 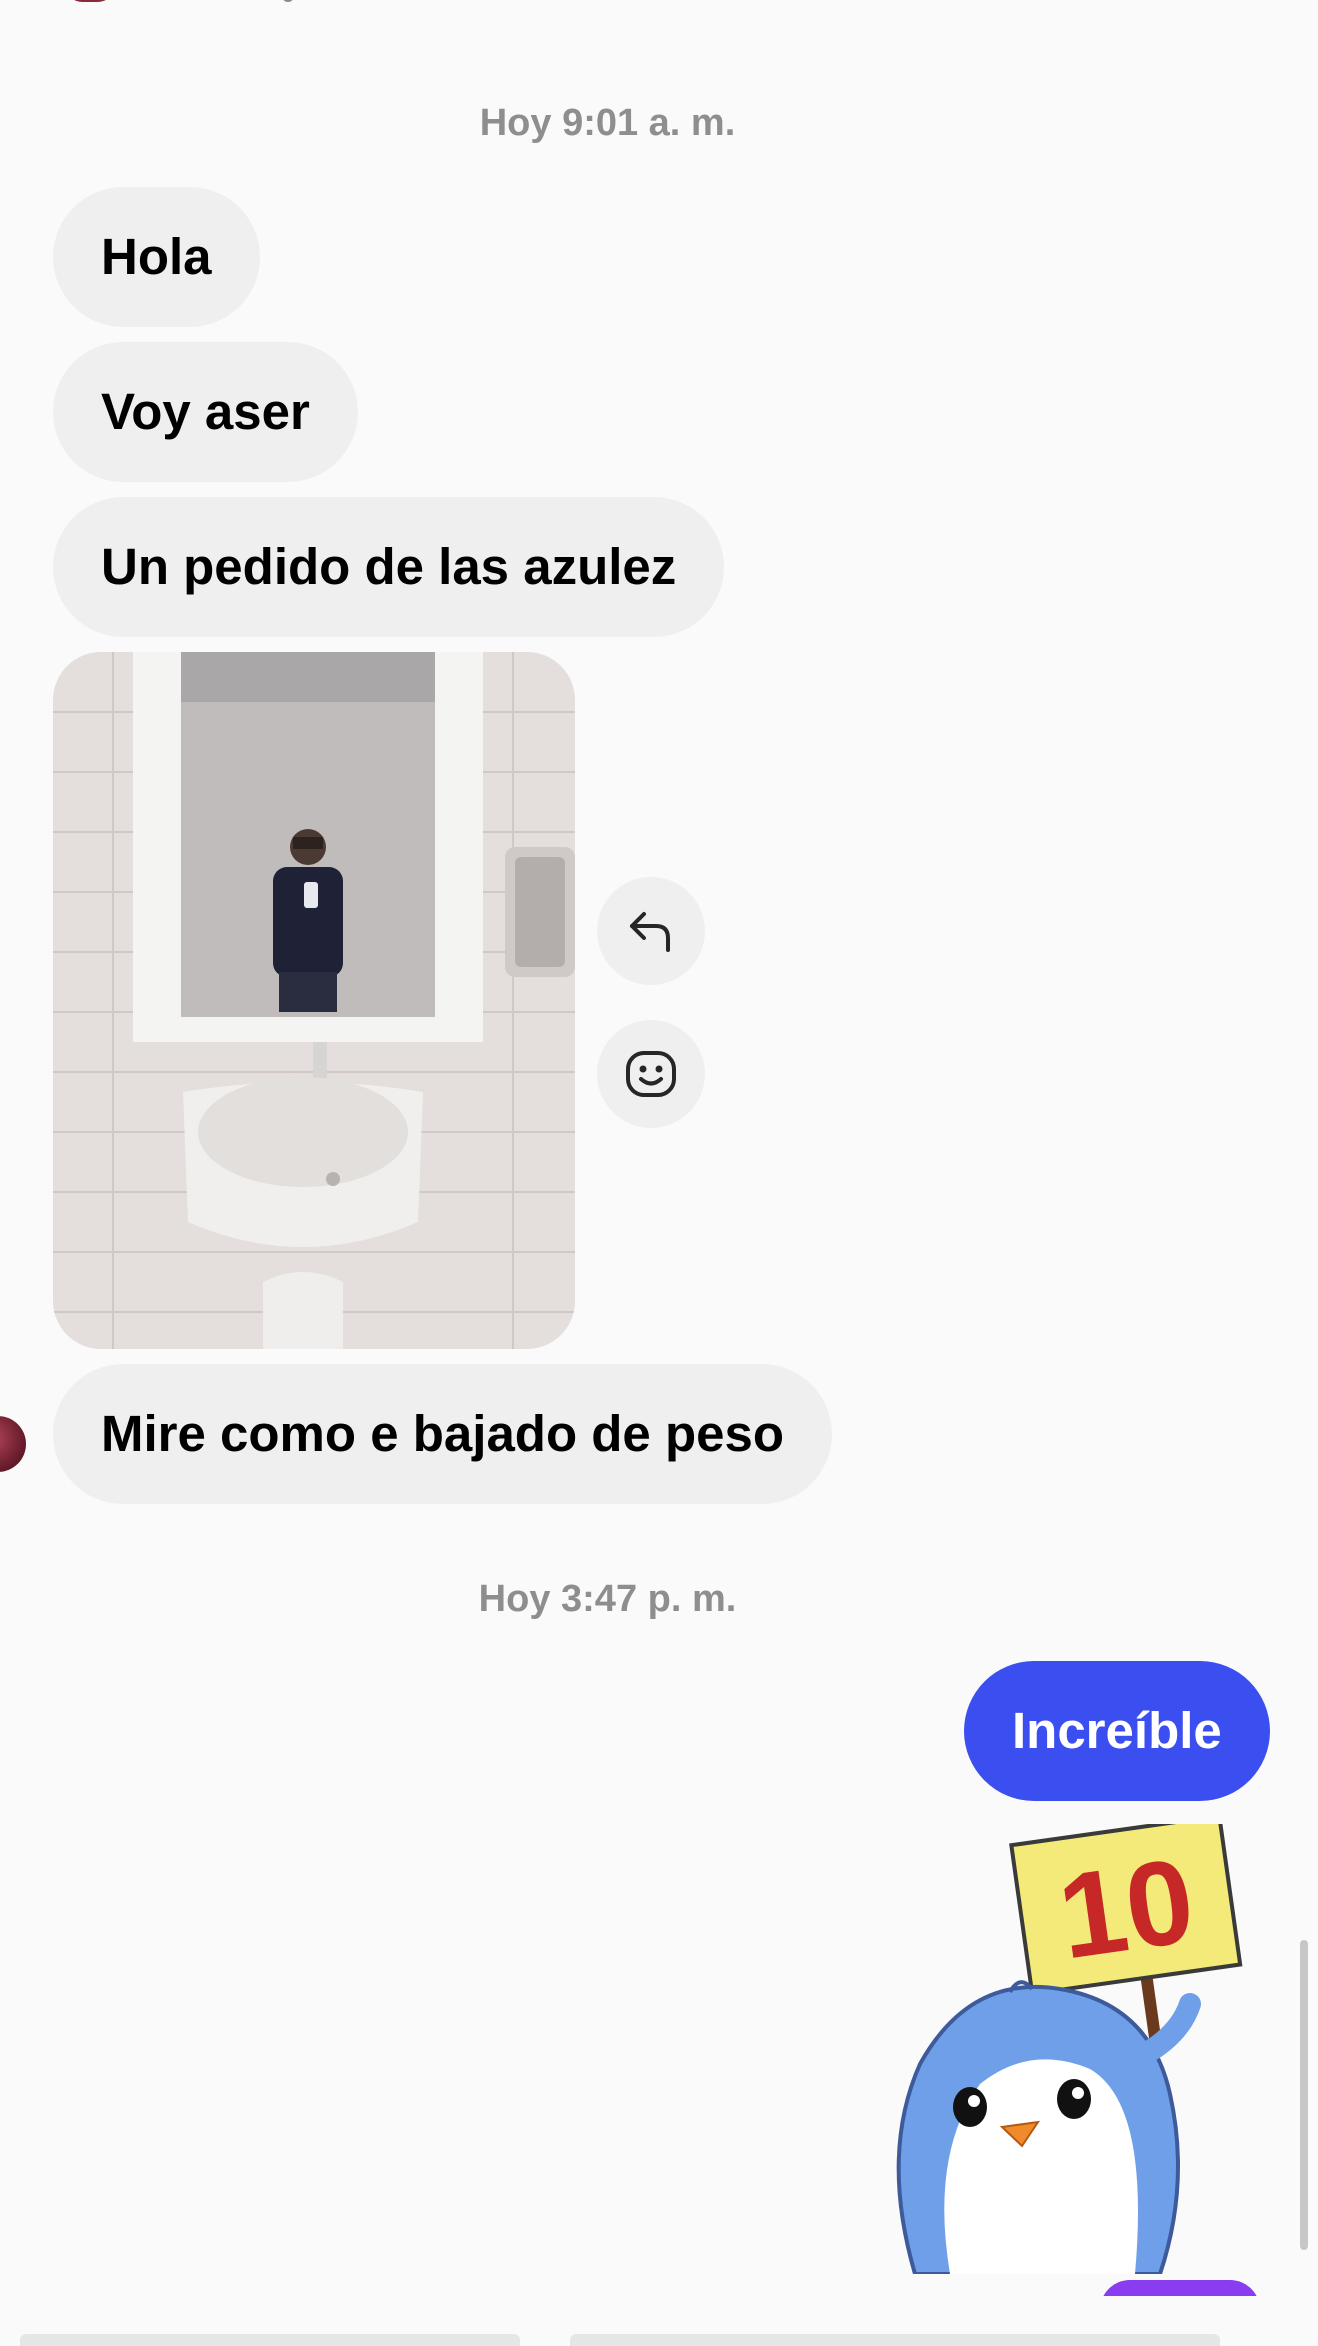 What do you see at coordinates (288, 1) in the screenshot?
I see `header-indicator` at bounding box center [288, 1].